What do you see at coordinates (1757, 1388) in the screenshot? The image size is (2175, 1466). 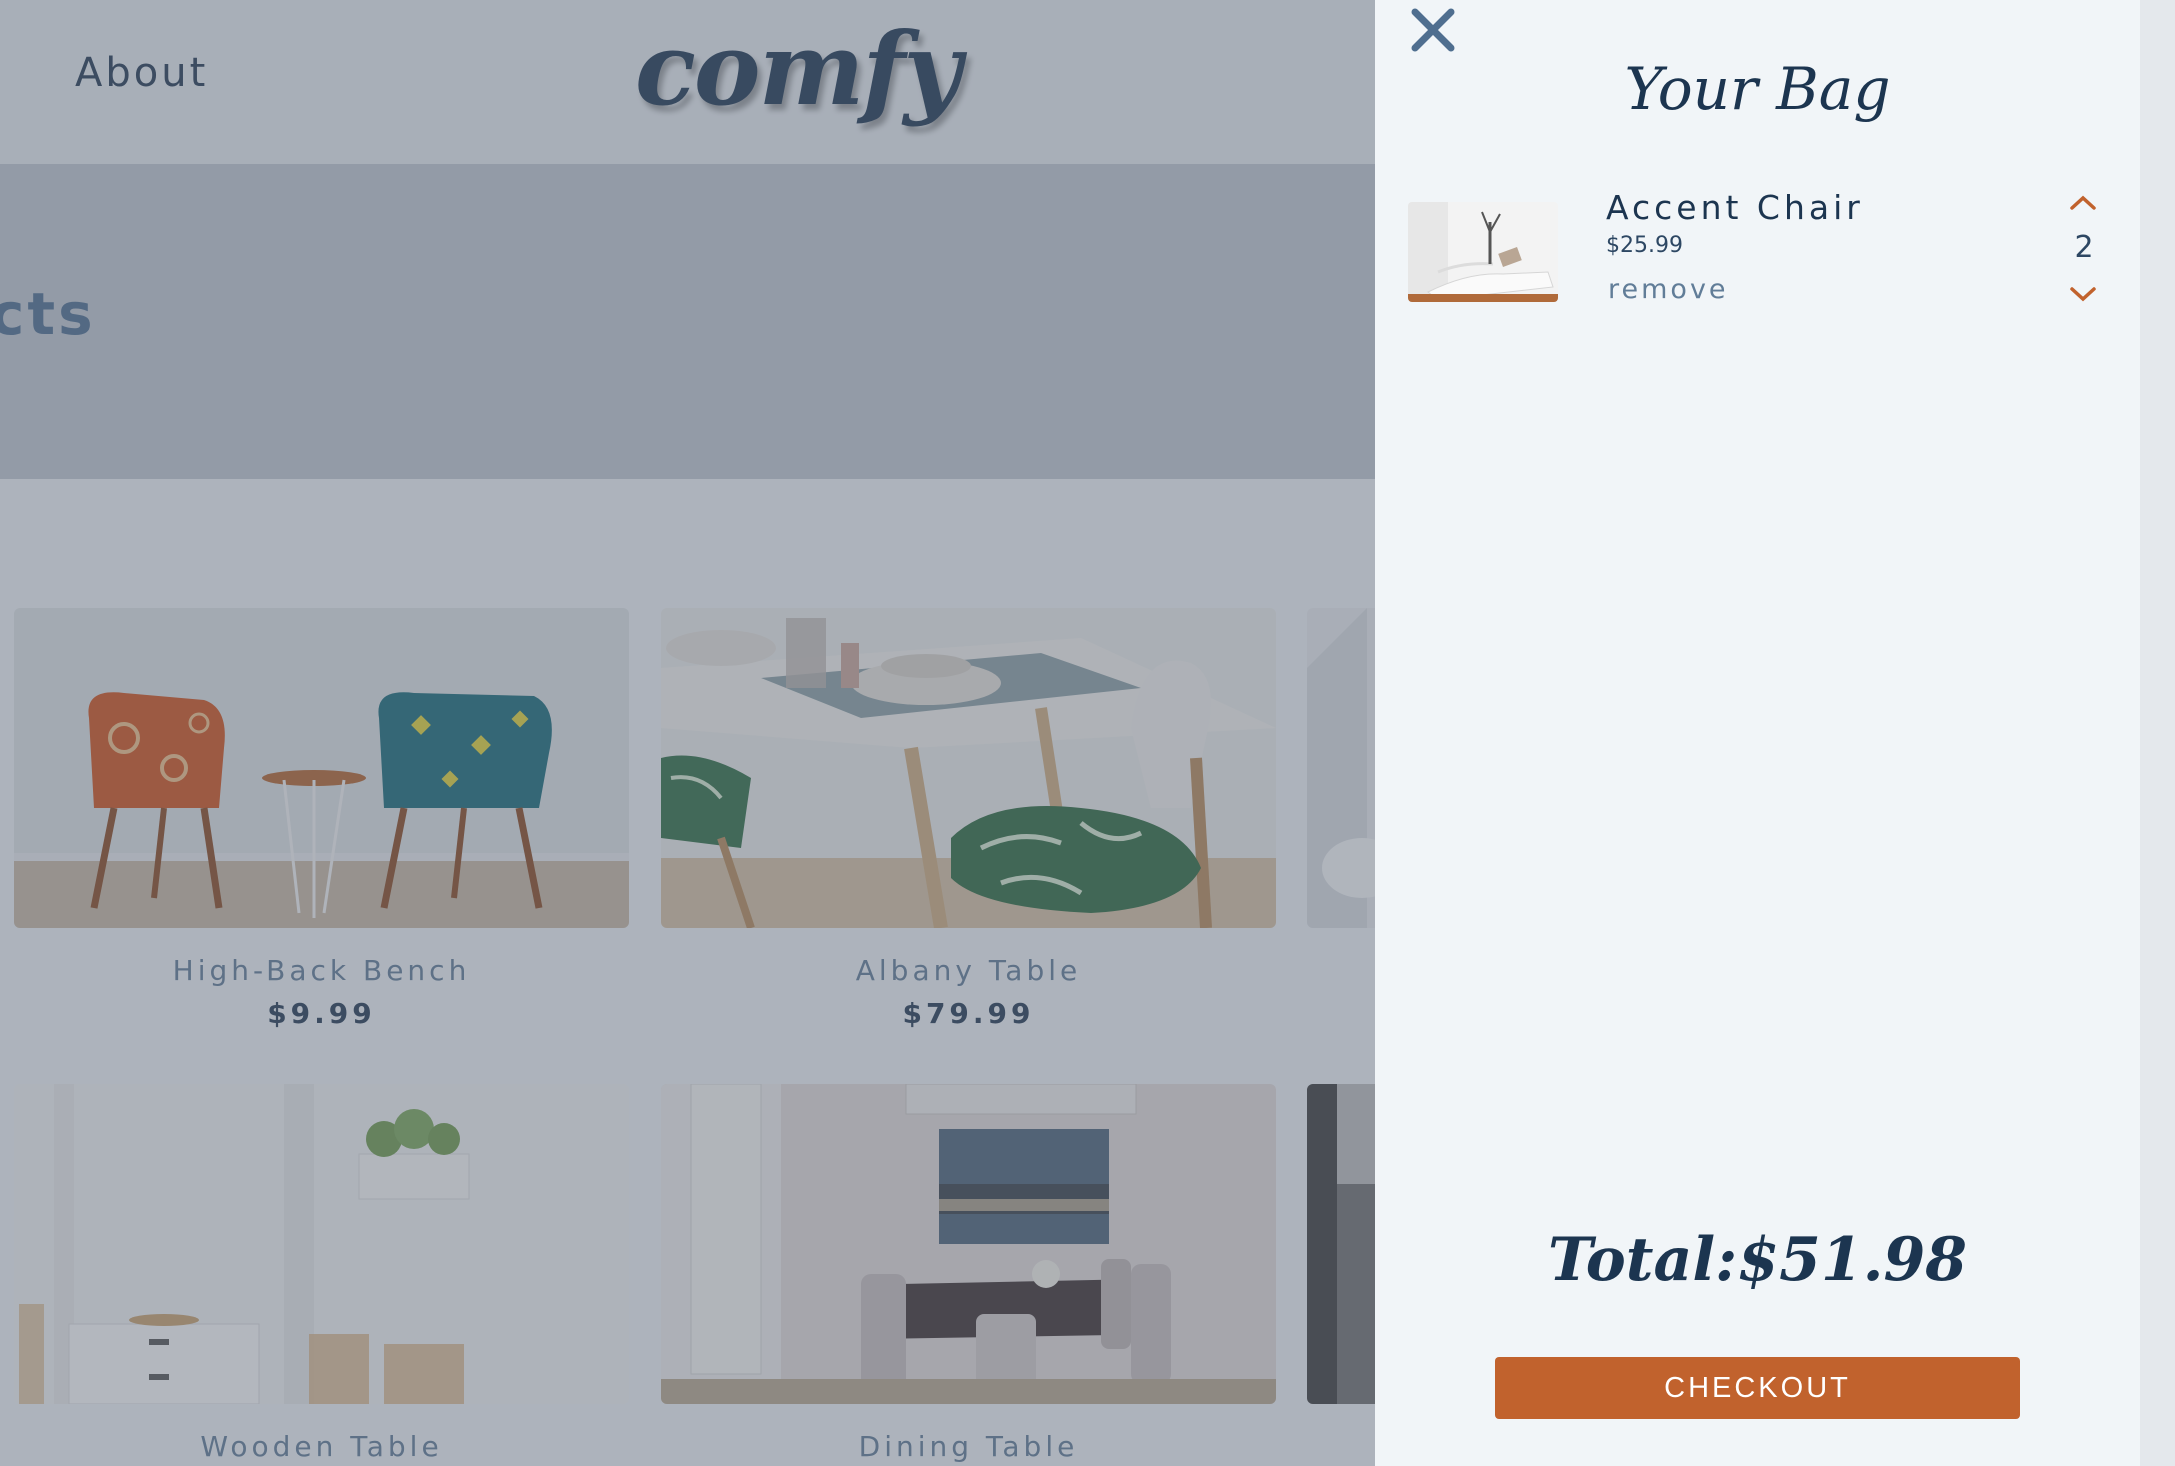 I see `checkout-button: CHECKOUT` at bounding box center [1757, 1388].